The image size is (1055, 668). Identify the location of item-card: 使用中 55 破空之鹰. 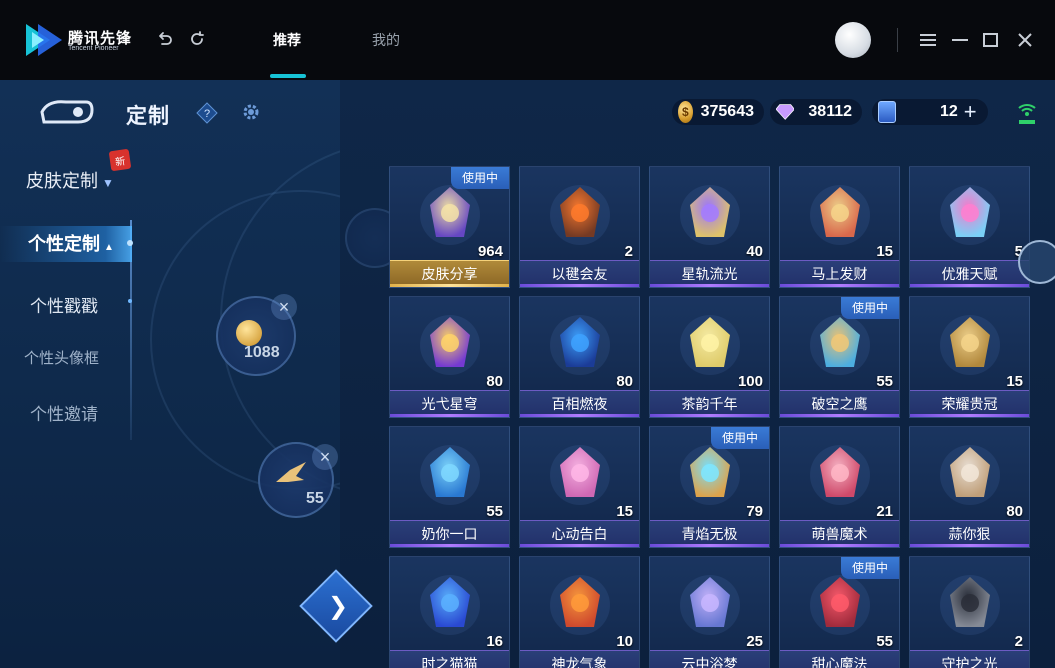
(839, 357).